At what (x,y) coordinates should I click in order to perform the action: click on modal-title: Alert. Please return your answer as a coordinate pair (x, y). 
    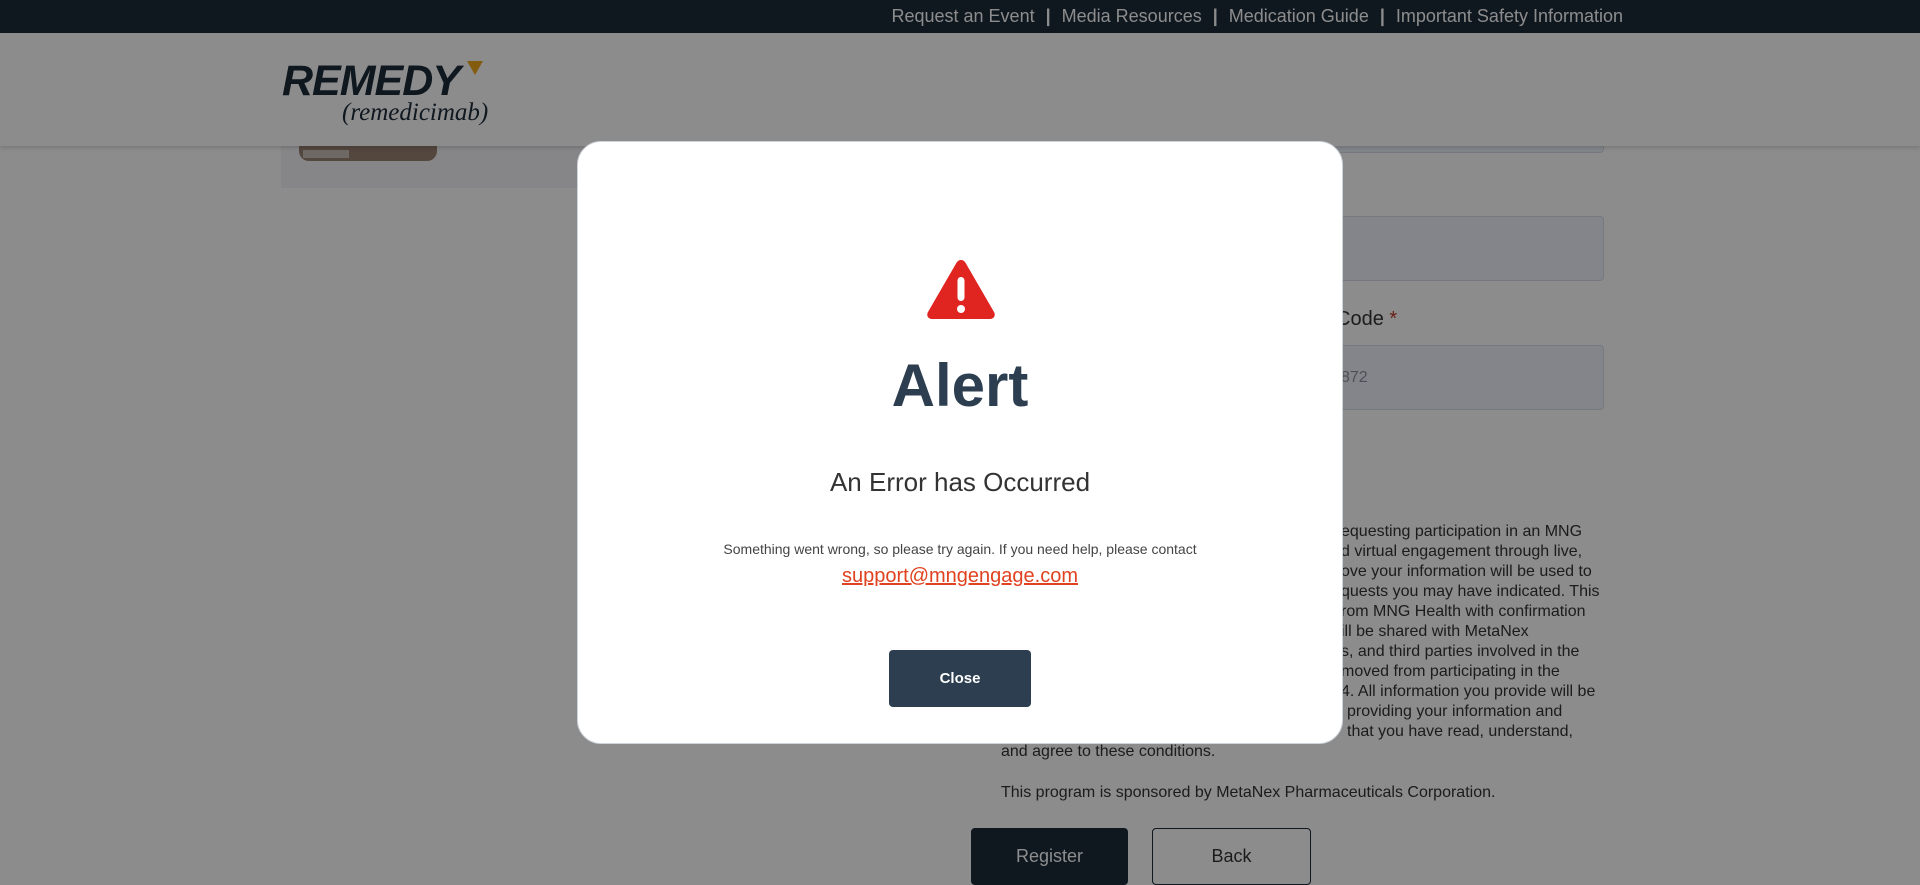
    Looking at the image, I should click on (960, 385).